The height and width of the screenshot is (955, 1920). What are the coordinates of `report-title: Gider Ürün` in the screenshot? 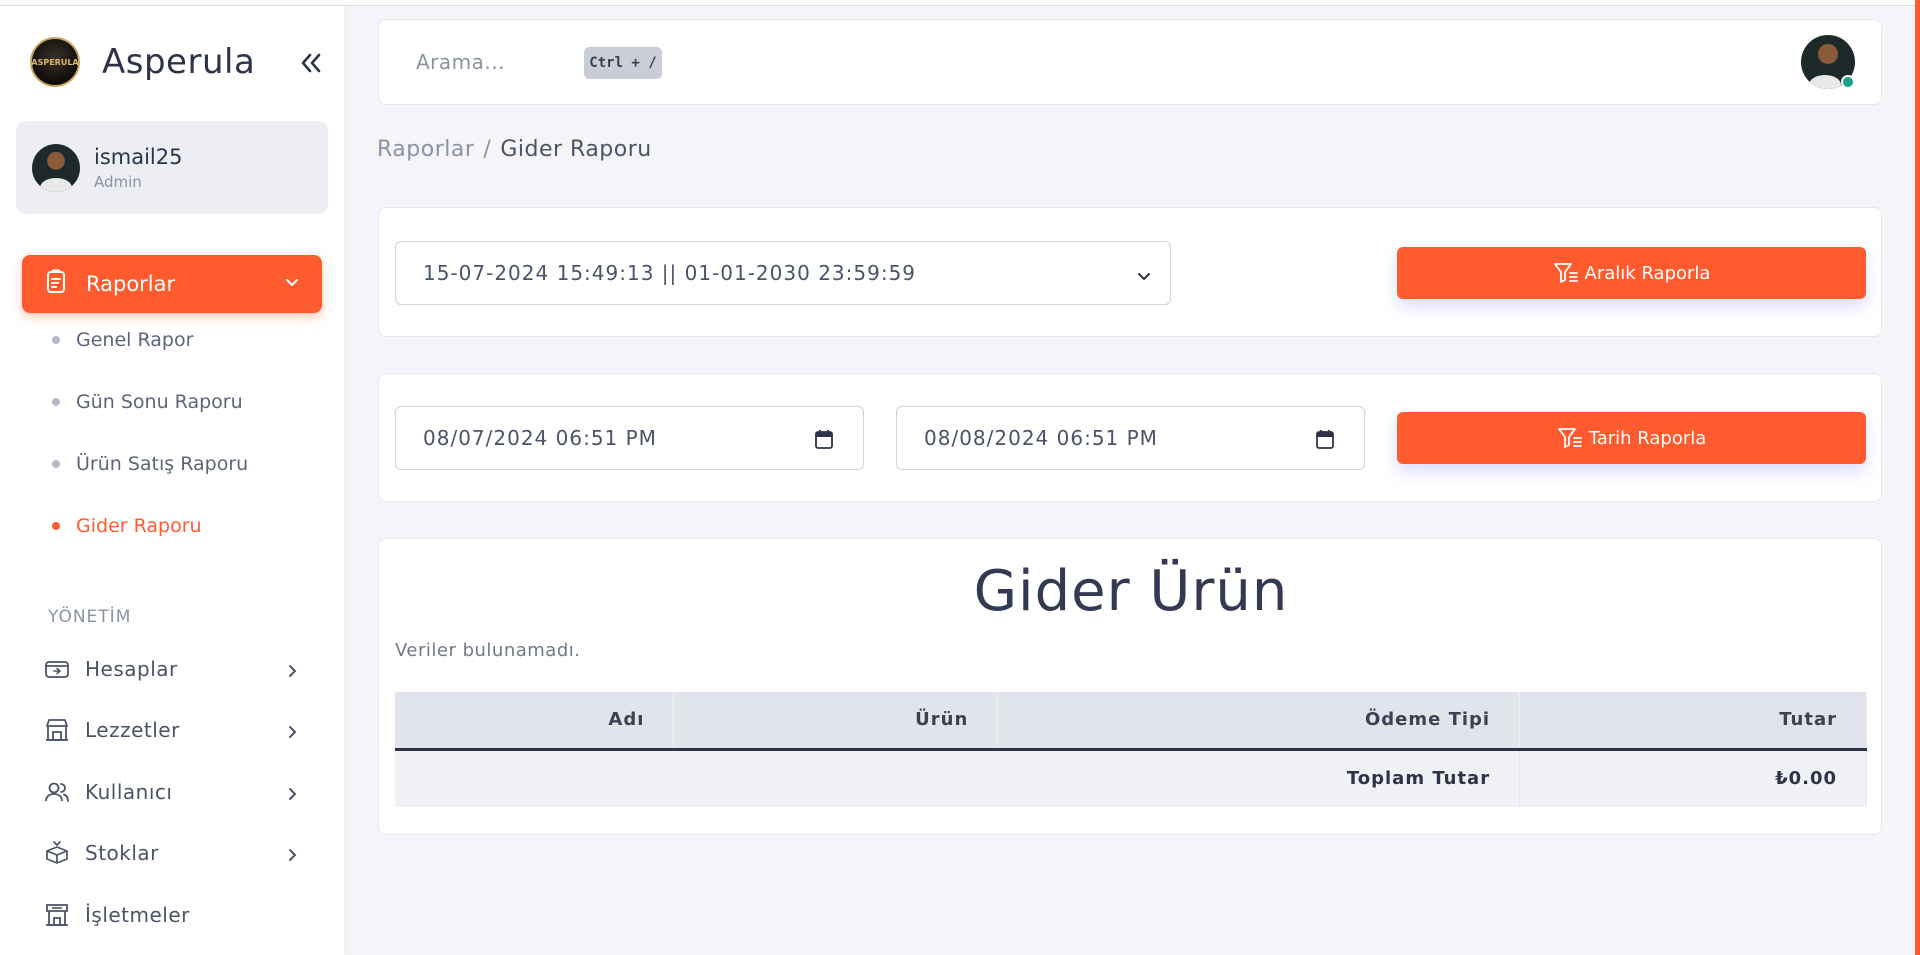 It's located at (1131, 591).